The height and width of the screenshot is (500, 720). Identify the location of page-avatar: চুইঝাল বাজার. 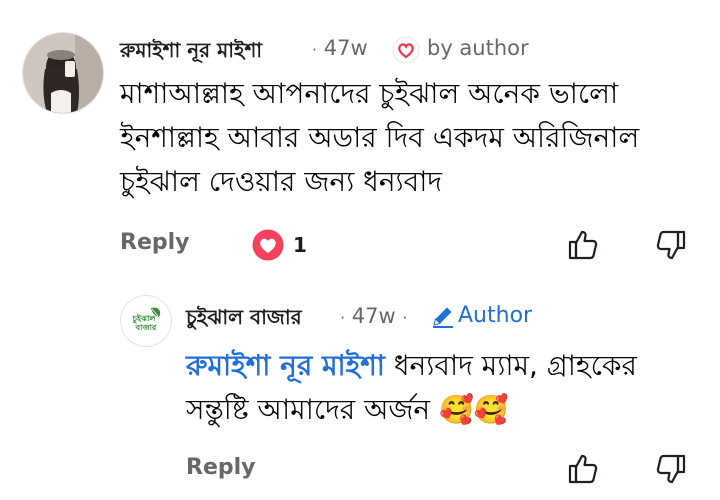
(146, 321).